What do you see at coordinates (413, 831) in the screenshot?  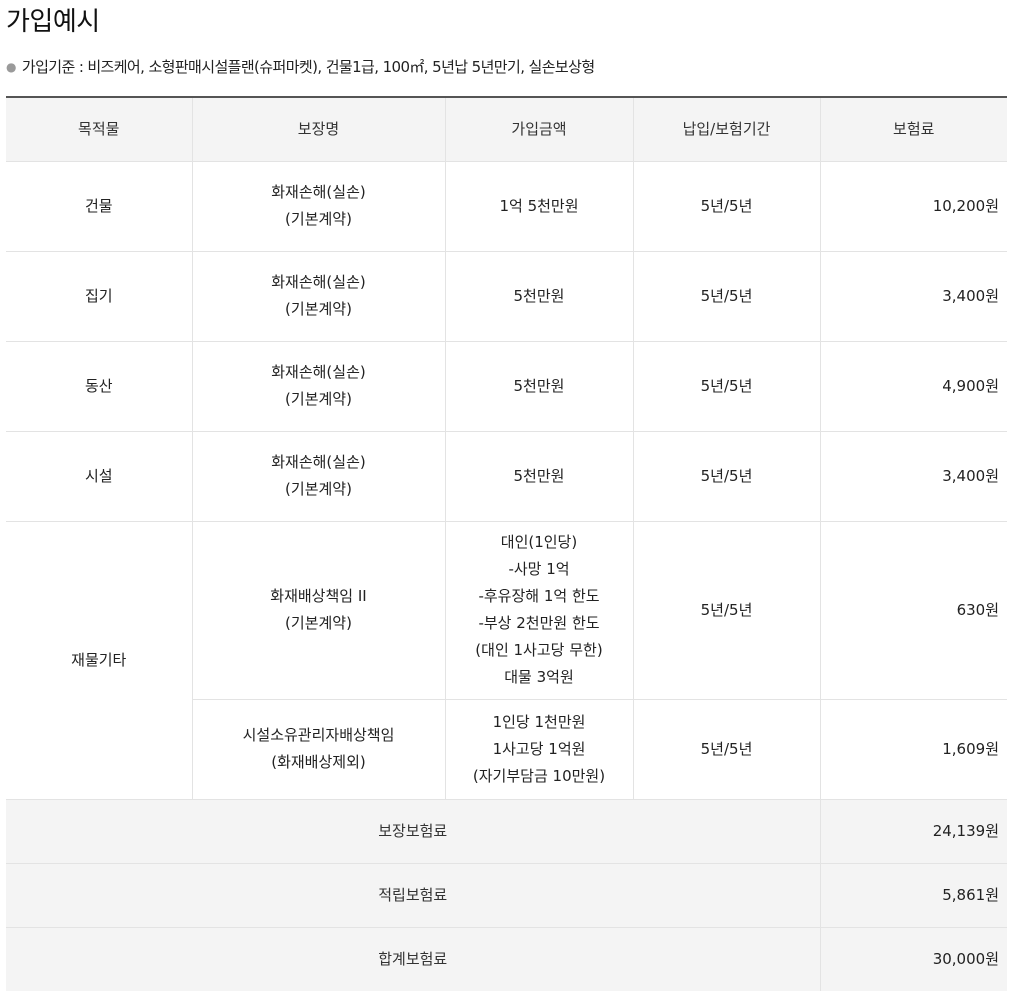 I see `summary-label: 보장보험료` at bounding box center [413, 831].